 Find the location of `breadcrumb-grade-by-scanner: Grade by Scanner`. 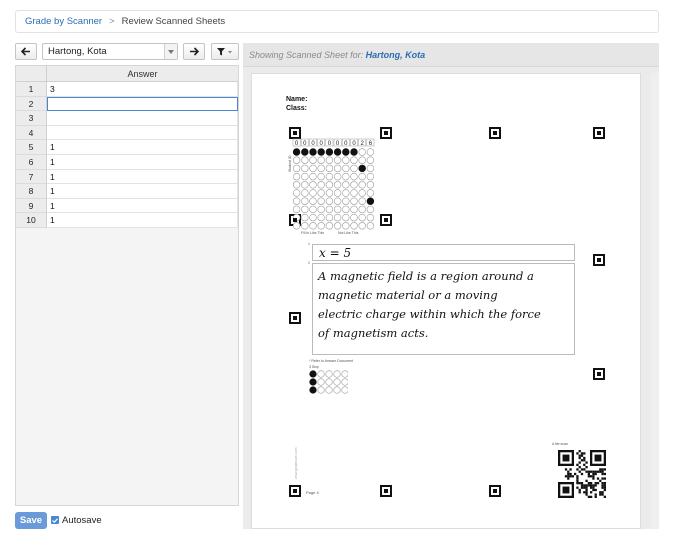

breadcrumb-grade-by-scanner: Grade by Scanner is located at coordinates (63, 21).